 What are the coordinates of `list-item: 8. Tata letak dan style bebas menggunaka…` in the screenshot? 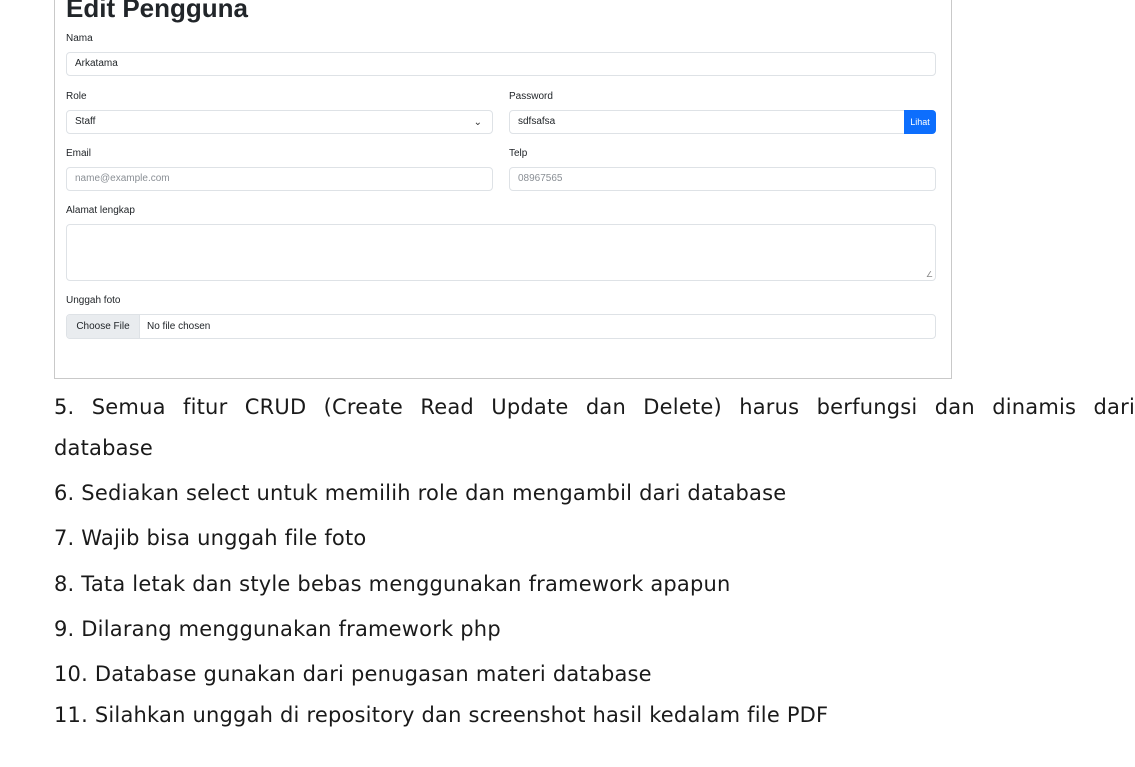 It's located at (392, 584).